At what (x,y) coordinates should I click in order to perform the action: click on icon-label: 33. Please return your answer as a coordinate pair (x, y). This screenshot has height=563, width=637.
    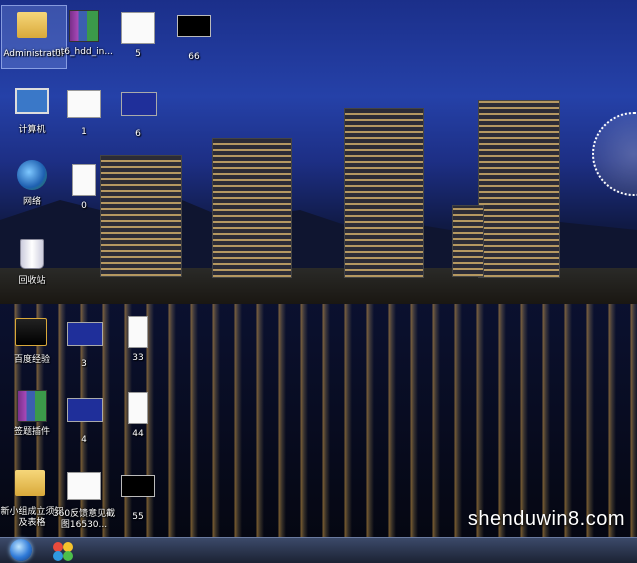
    Looking at the image, I should click on (138, 358).